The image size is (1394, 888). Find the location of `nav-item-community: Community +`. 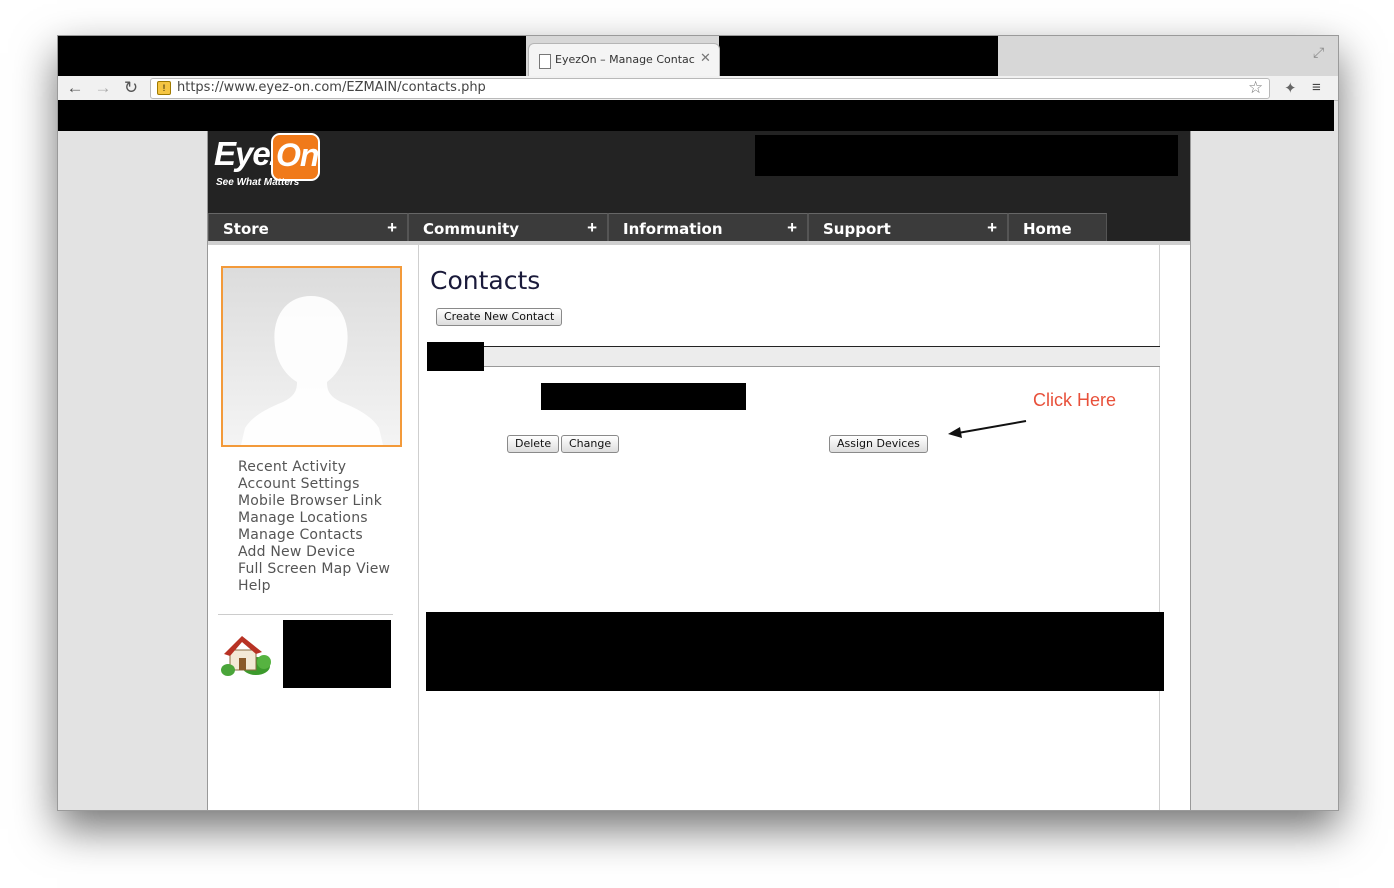

nav-item-community: Community + is located at coordinates (508, 228).